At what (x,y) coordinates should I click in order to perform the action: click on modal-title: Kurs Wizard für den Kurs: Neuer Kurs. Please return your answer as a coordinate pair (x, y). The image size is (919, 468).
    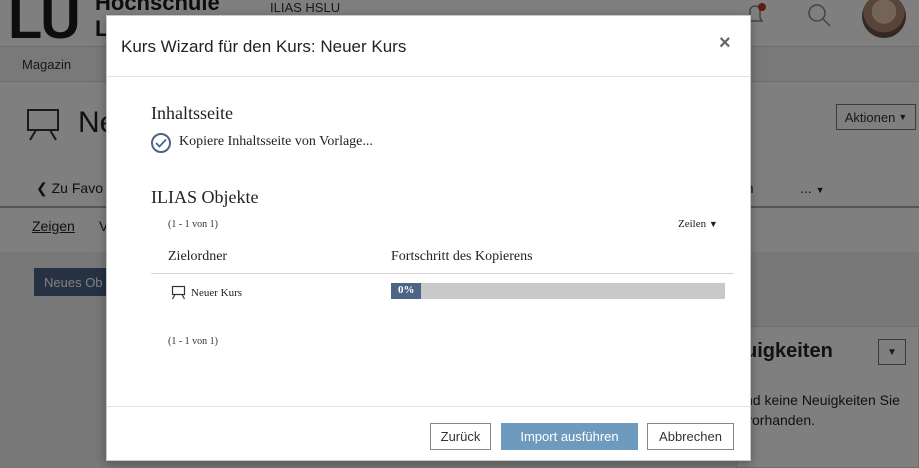
    Looking at the image, I should click on (264, 46).